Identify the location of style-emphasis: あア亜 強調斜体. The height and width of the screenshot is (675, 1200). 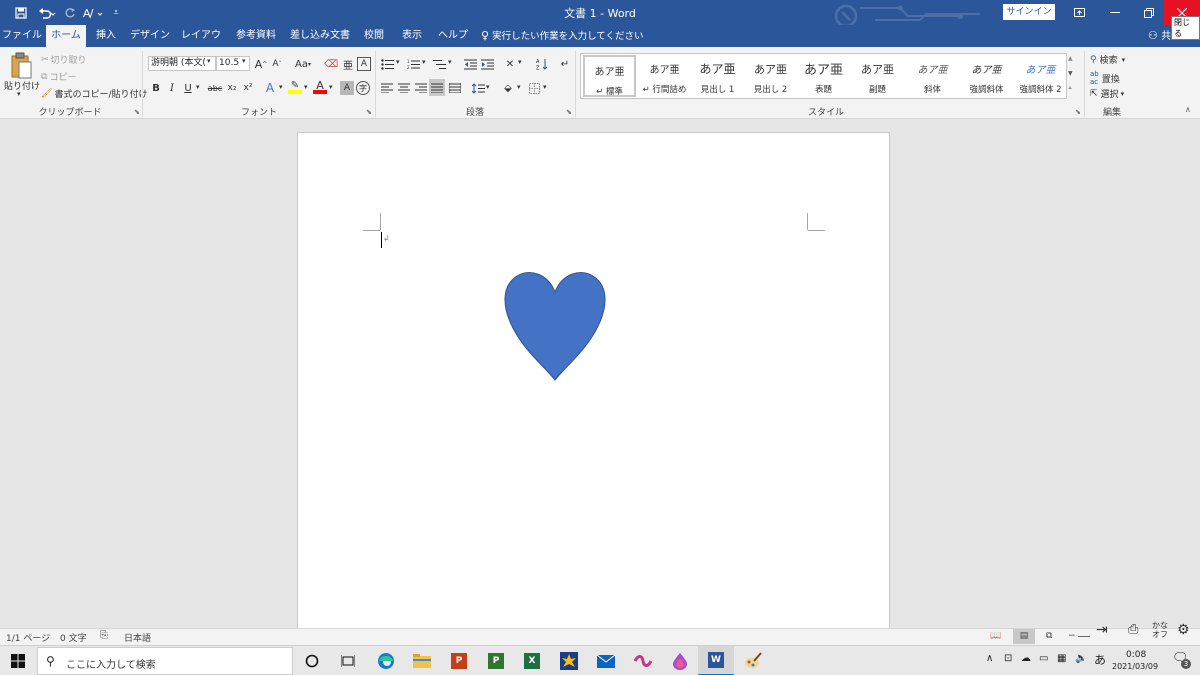
(986, 76).